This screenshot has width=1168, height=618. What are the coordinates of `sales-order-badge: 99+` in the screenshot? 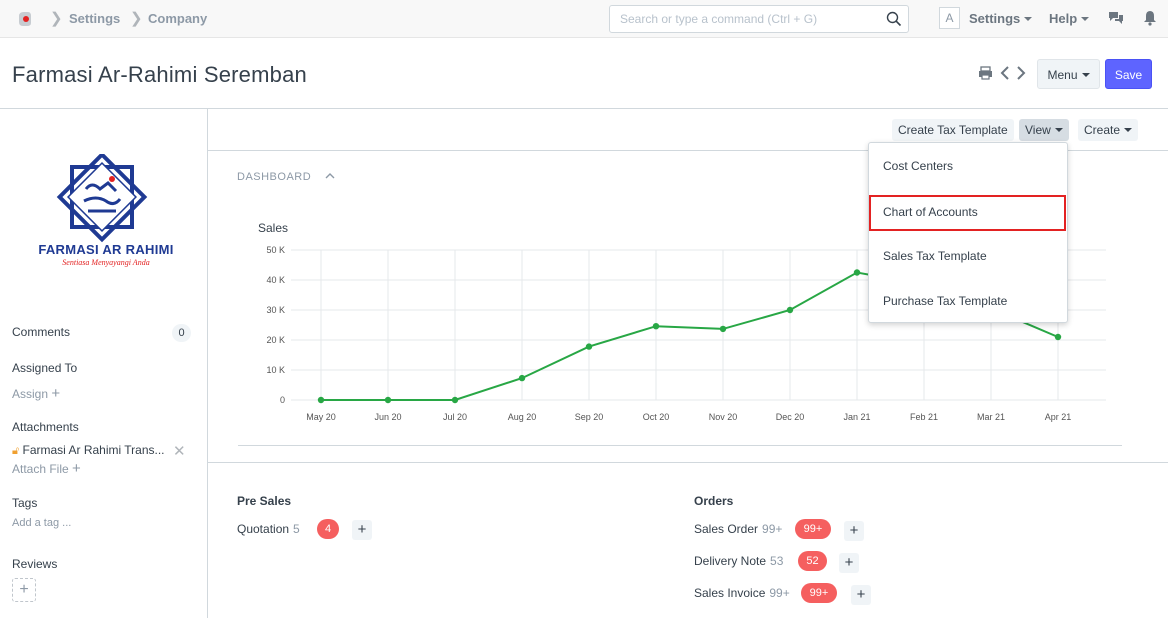 It's located at (813, 529).